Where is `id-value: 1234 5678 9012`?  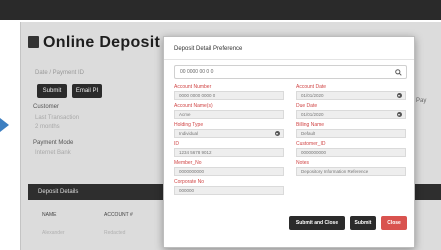
id-value: 1234 5678 9012 is located at coordinates (195, 152).